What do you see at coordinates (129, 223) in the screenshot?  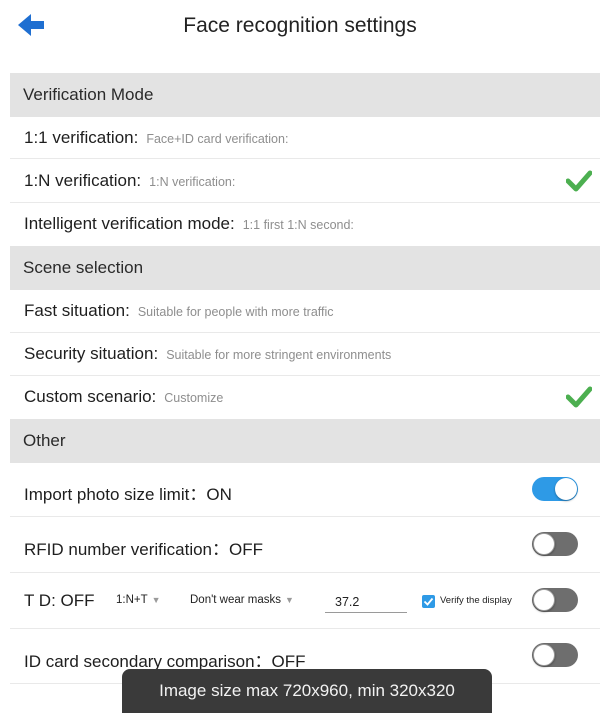 I see `option-label: Intelligent verification mode:` at bounding box center [129, 223].